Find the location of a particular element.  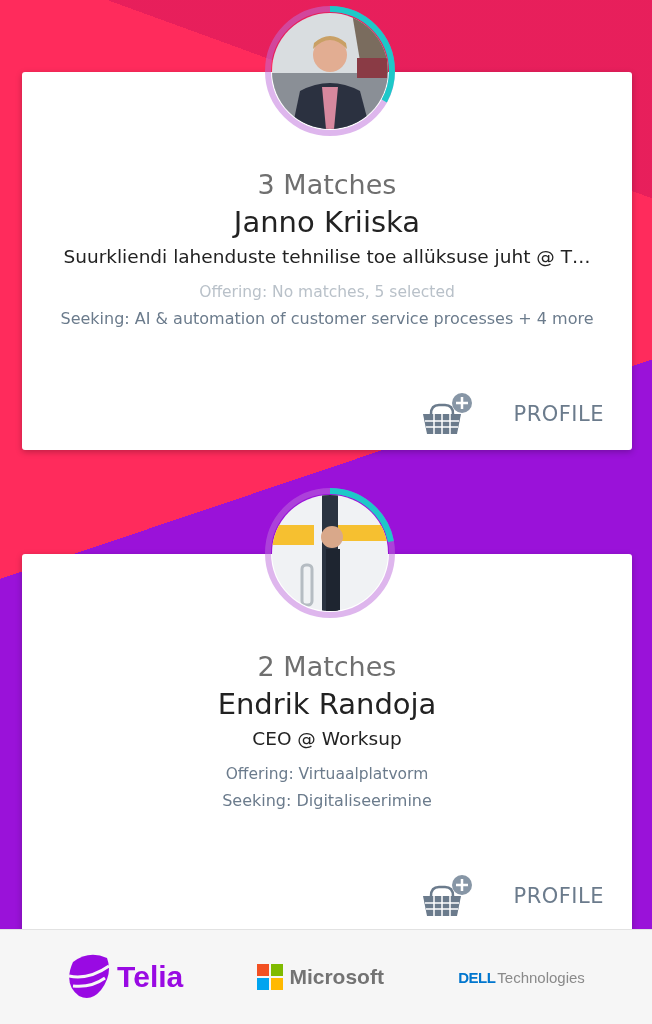

offering-text: Offering: Virtuaalplatvorm is located at coordinates (327, 774).